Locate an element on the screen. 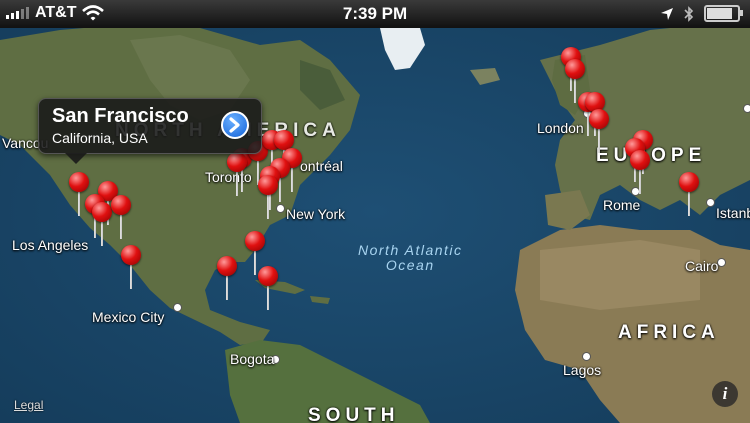 The width and height of the screenshot is (750, 423). callout-disclosure-button is located at coordinates (235, 125).